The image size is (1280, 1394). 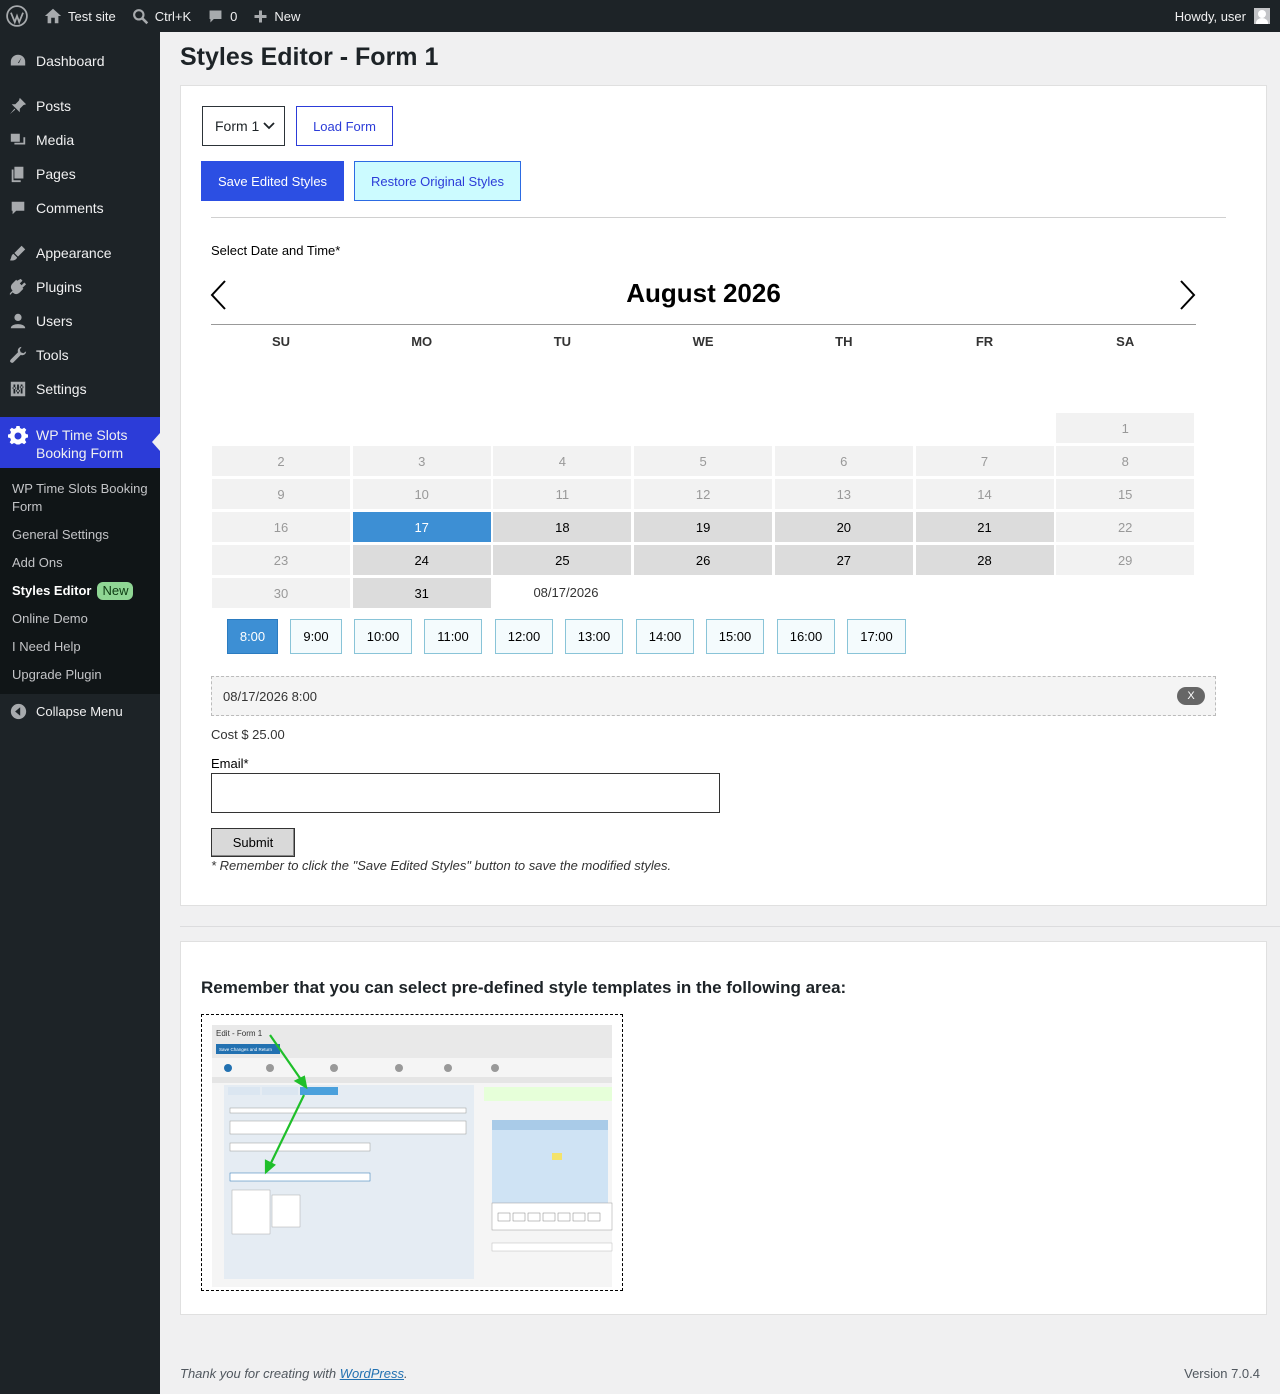 What do you see at coordinates (843, 560) in the screenshot?
I see `calendar-day: 27` at bounding box center [843, 560].